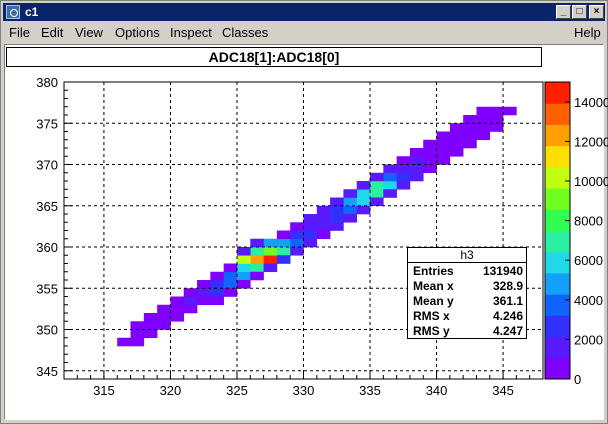 This screenshot has width=608, height=424. I want to click on x-tick-label: 340, so click(437, 390).